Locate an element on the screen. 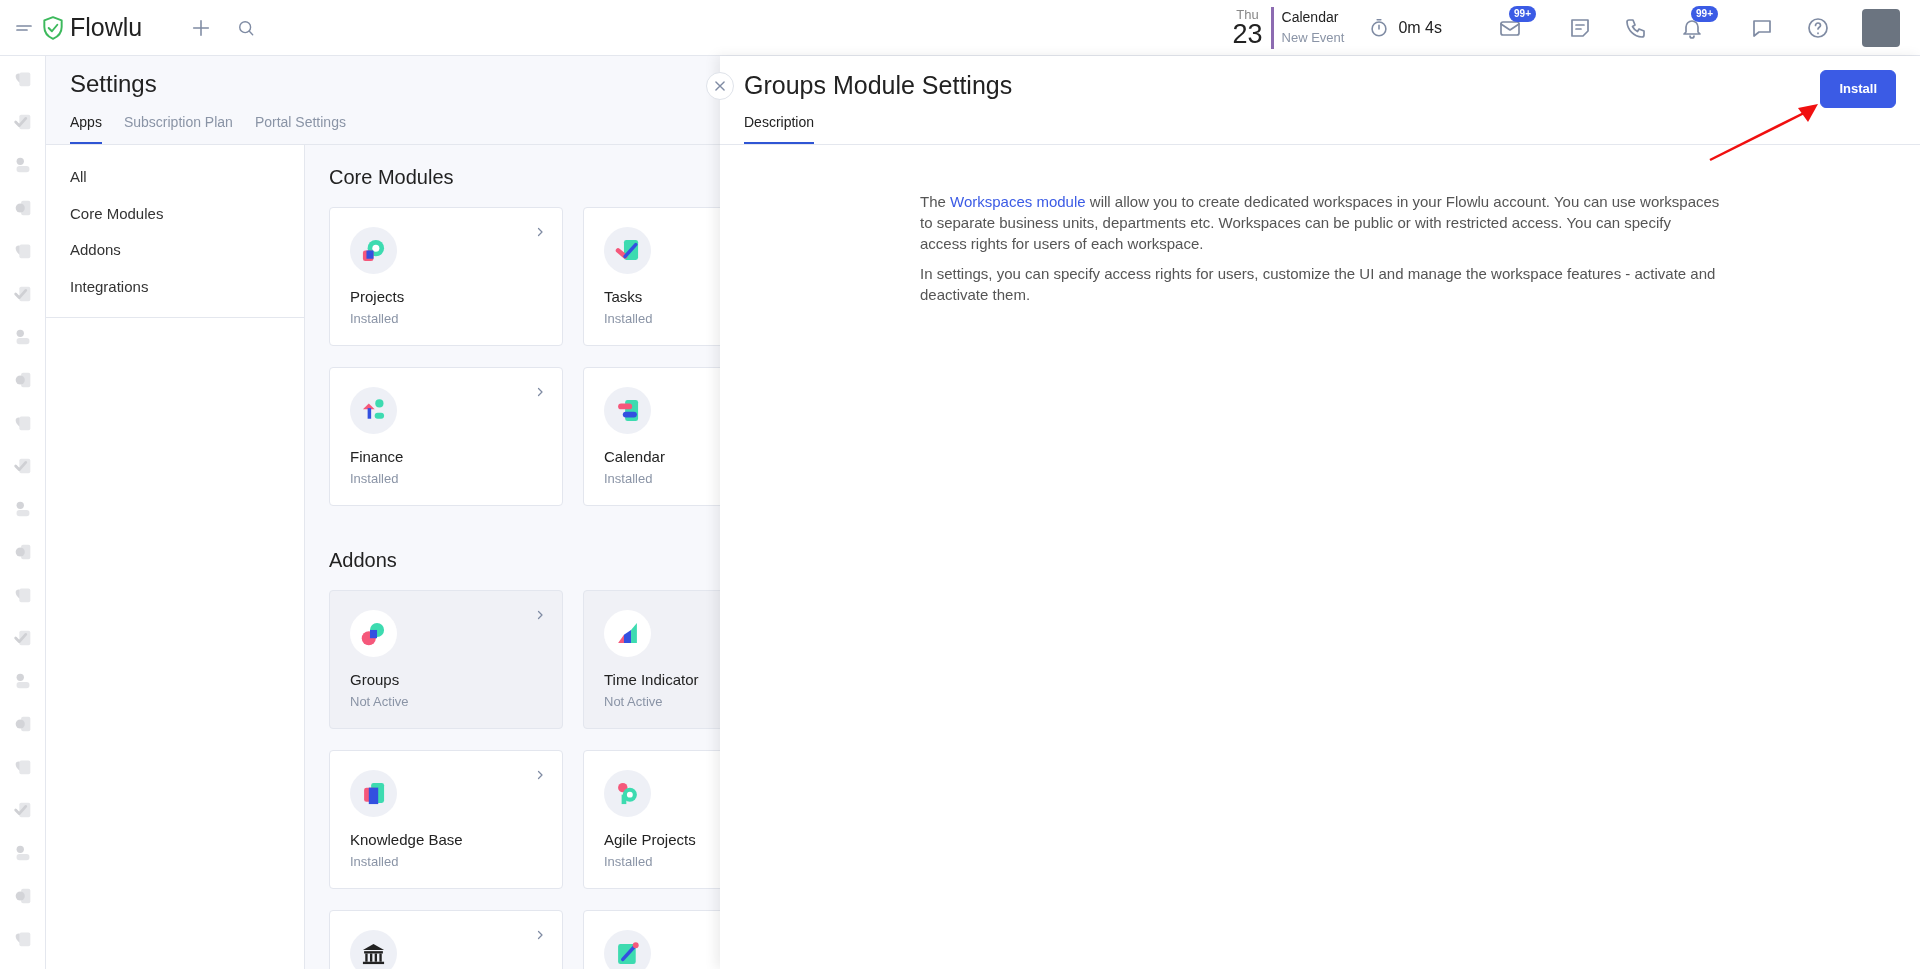 The width and height of the screenshot is (1920, 969). filter-item: Addons is located at coordinates (95, 250).